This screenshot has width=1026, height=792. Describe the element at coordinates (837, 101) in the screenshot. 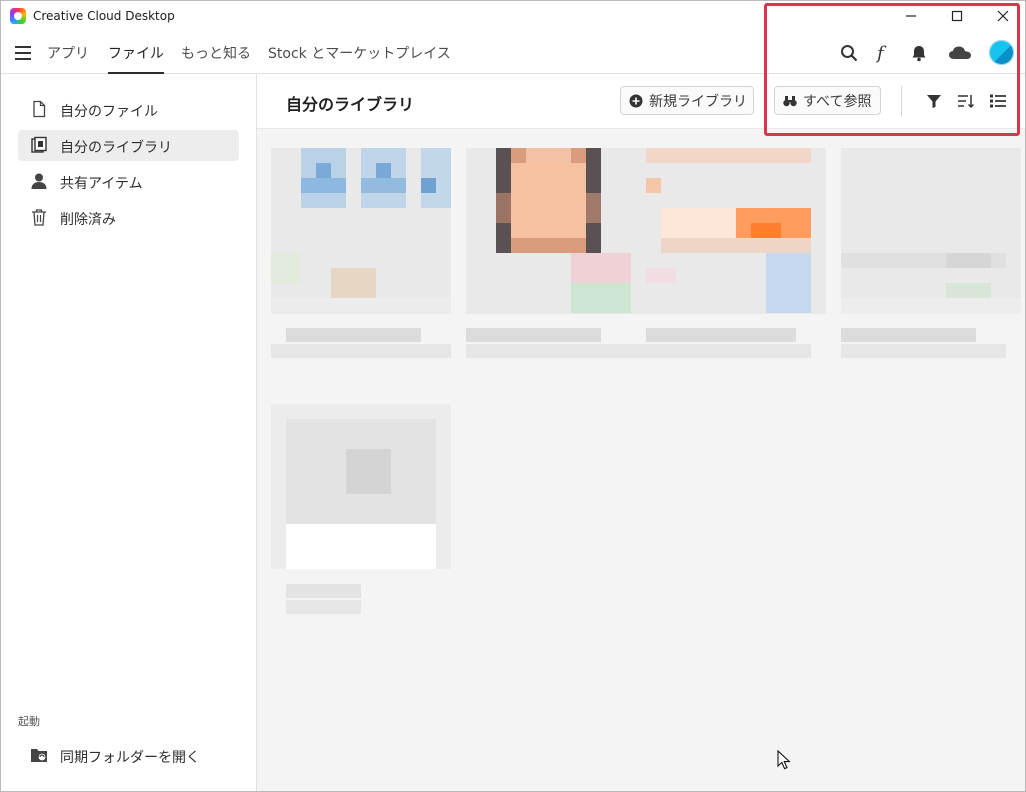

I see `browse-all-label: すべて参照` at that location.